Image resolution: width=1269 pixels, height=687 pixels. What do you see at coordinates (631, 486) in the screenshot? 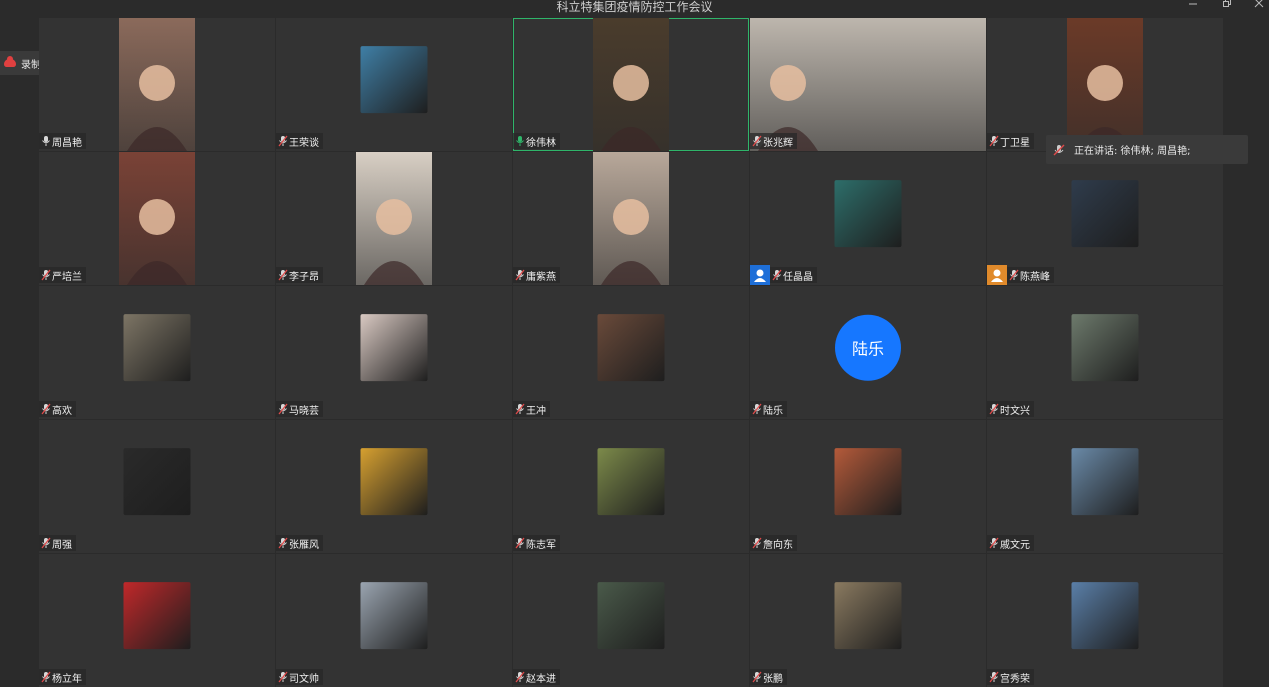
I see `participant-tile: 陈志军` at bounding box center [631, 486].